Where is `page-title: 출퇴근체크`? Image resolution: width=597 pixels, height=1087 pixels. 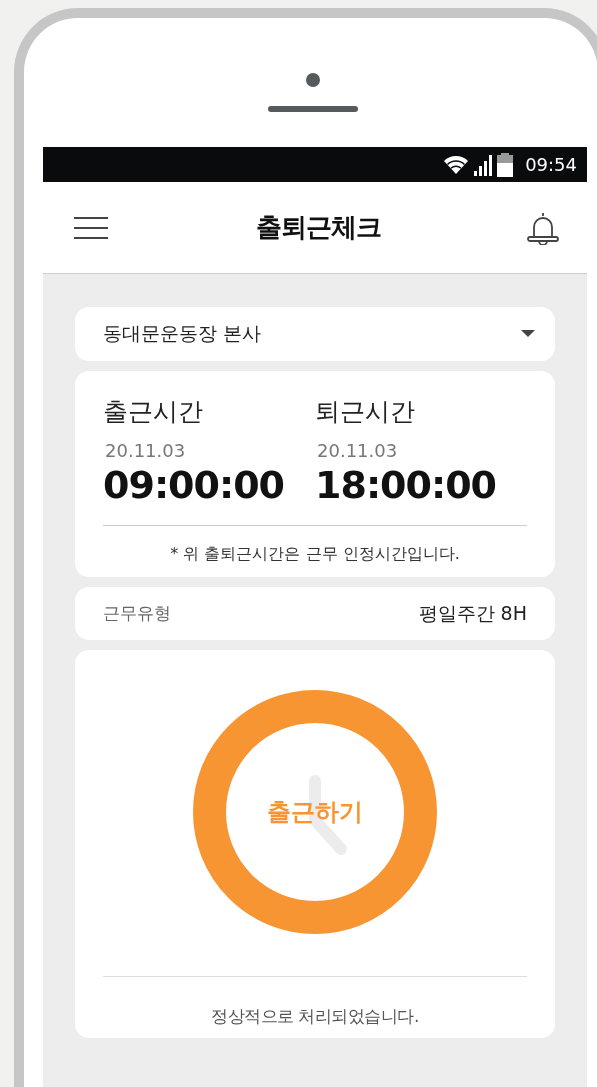
page-title: 출퇴근체크 is located at coordinates (318, 227).